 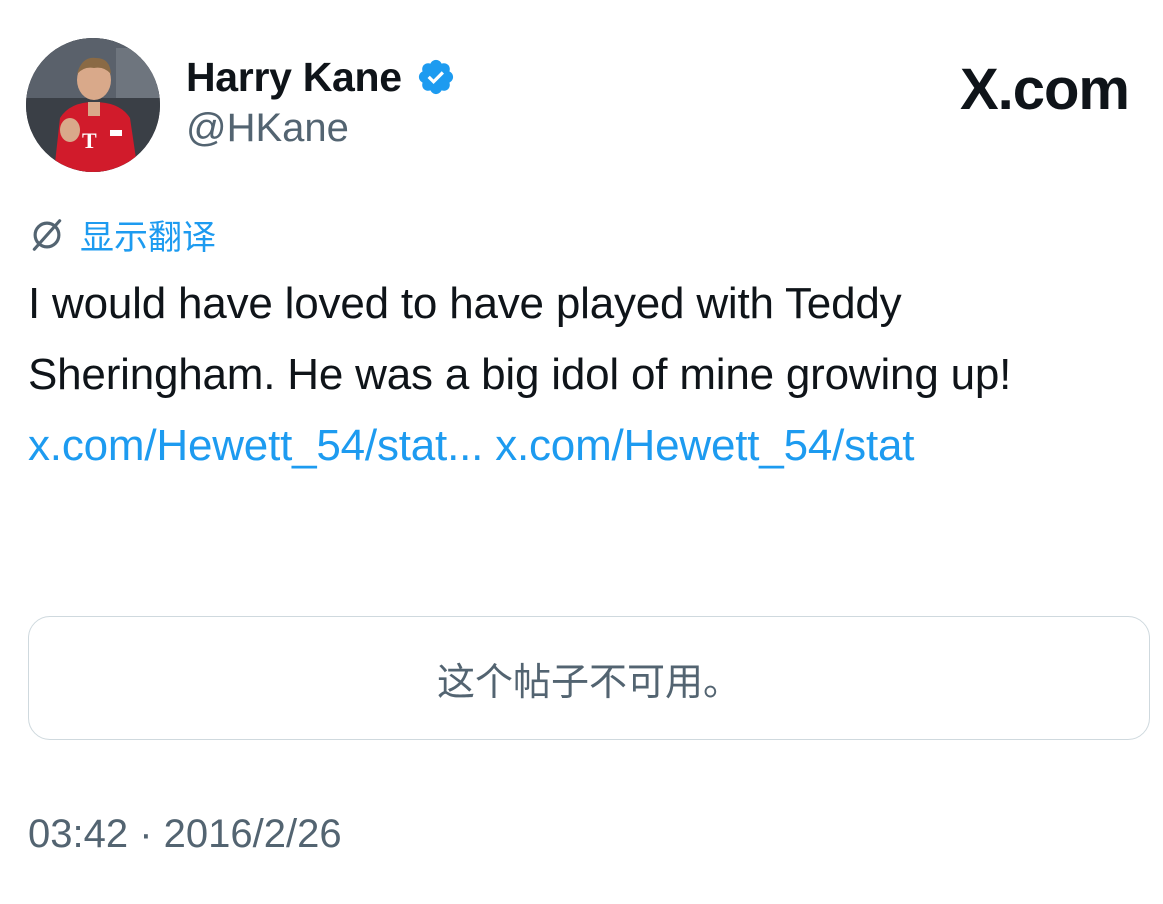 What do you see at coordinates (588, 681) in the screenshot?
I see `unavailable-message: 这个帖子不可用。` at bounding box center [588, 681].